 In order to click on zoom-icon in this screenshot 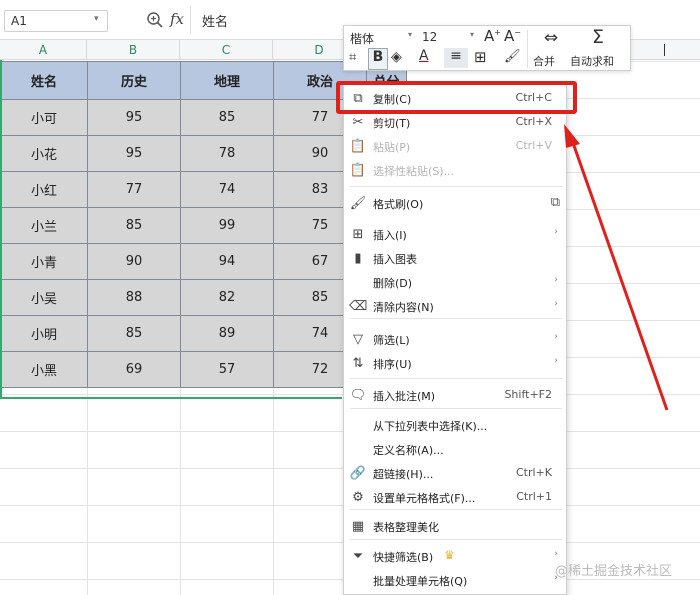, I will do `click(155, 20)`.